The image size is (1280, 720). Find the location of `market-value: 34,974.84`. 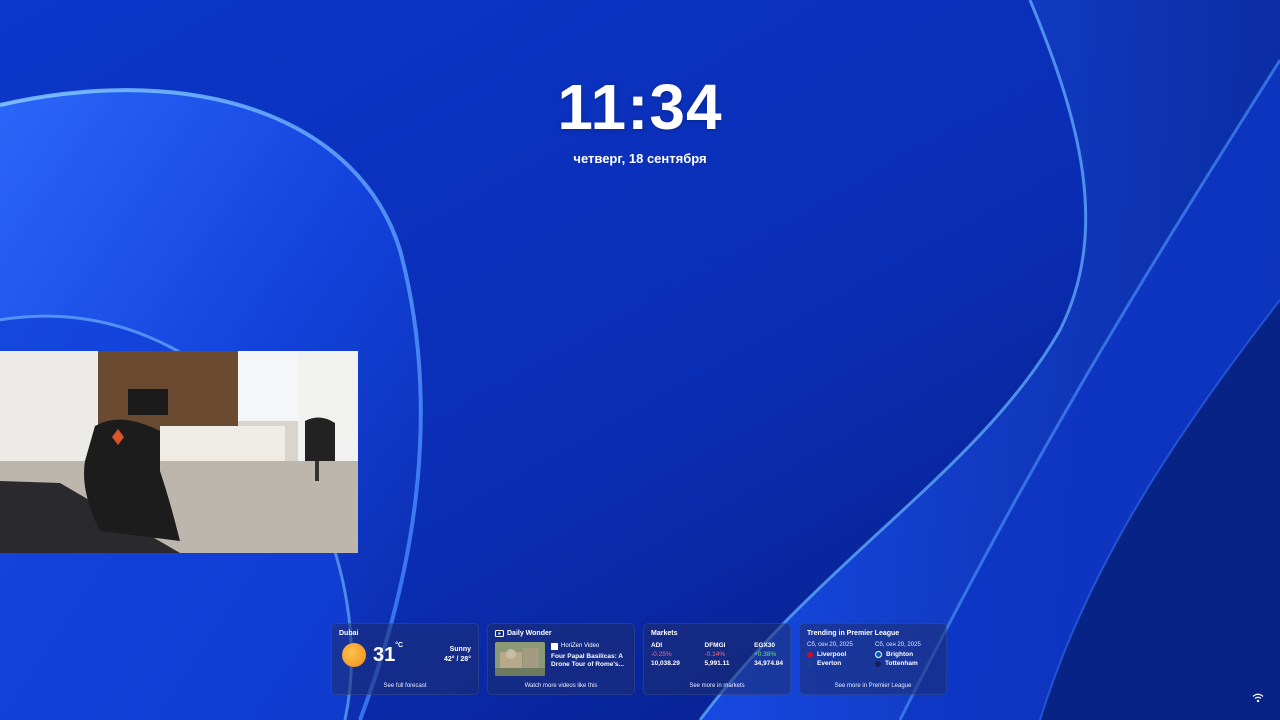

market-value: 34,974.84 is located at coordinates (768, 663).